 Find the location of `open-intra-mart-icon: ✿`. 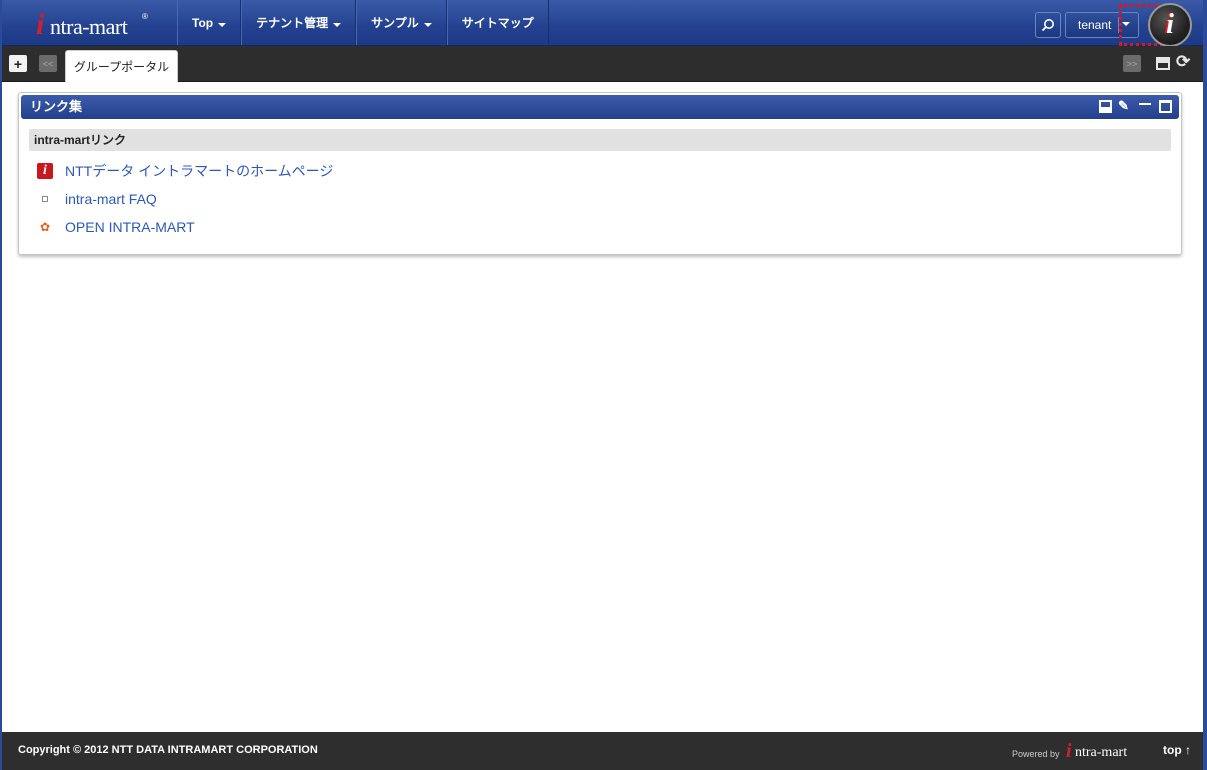

open-intra-mart-icon: ✿ is located at coordinates (45, 227).